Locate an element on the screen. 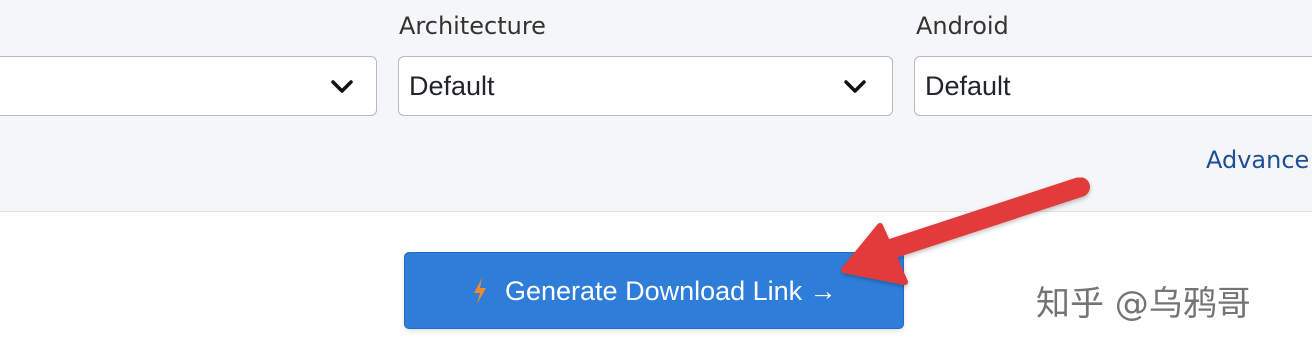 Image resolution: width=1312 pixels, height=356 pixels. generate-download-link-button: Generate Download Link → is located at coordinates (654, 290).